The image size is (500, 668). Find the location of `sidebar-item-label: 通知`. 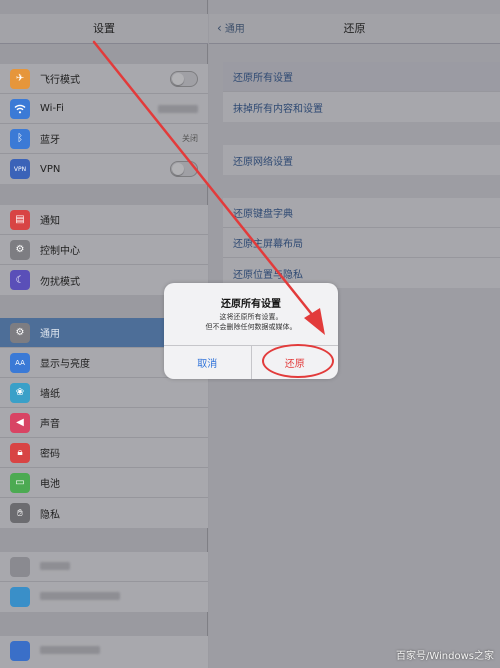

sidebar-item-label: 通知 is located at coordinates (50, 221).